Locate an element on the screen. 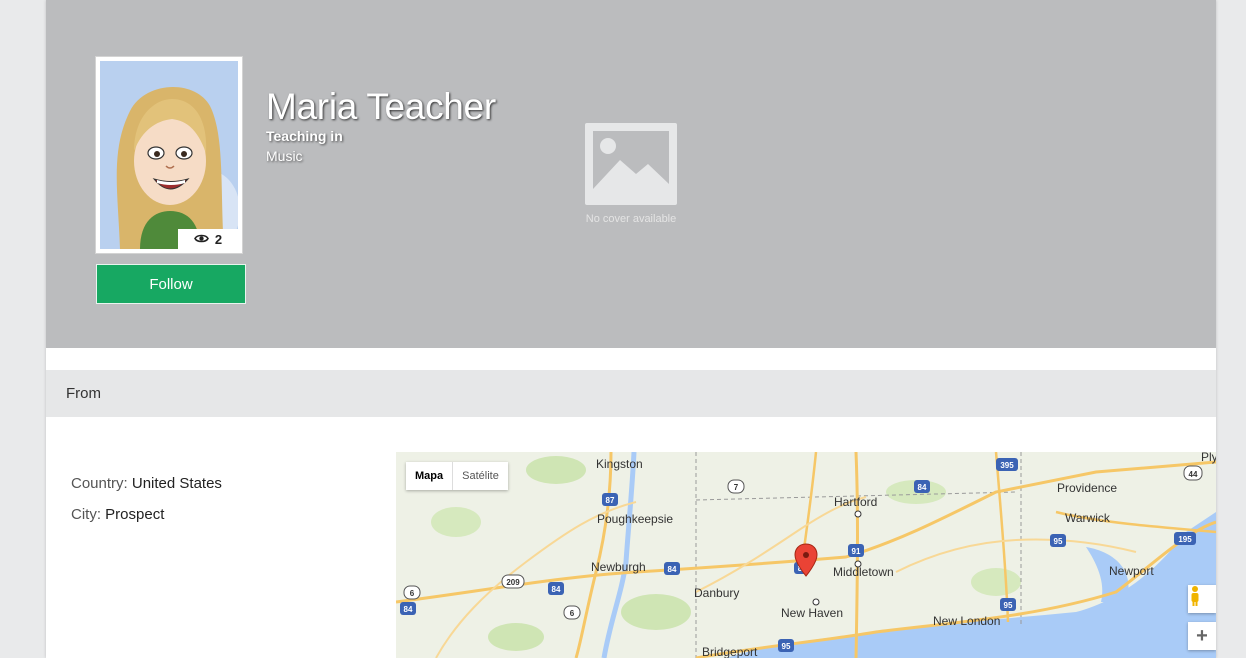 The width and height of the screenshot is (1246, 658). zoom-in-button: + is located at coordinates (1202, 636).